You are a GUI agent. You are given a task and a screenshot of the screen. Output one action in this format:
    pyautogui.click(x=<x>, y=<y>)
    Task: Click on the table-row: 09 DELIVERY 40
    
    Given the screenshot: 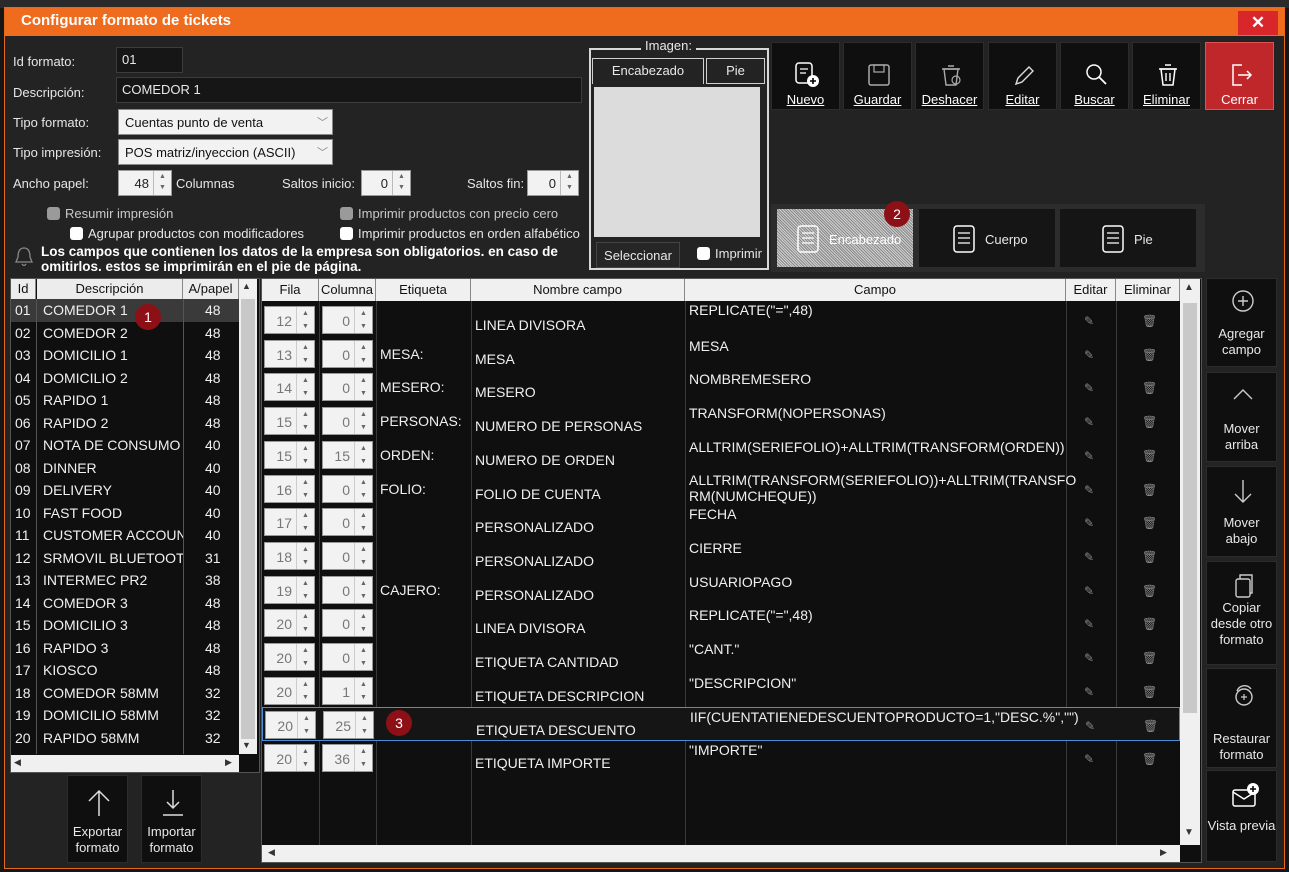 What is the action you would take?
    pyautogui.click(x=125, y=490)
    